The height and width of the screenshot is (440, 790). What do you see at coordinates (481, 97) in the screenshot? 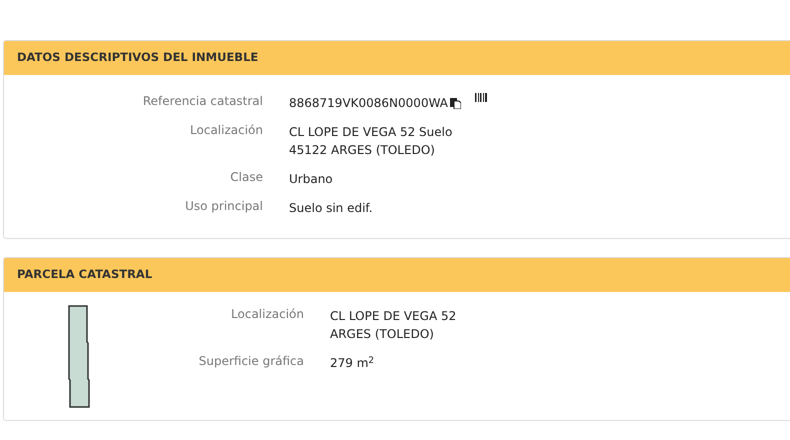
I see `barcode-icon` at bounding box center [481, 97].